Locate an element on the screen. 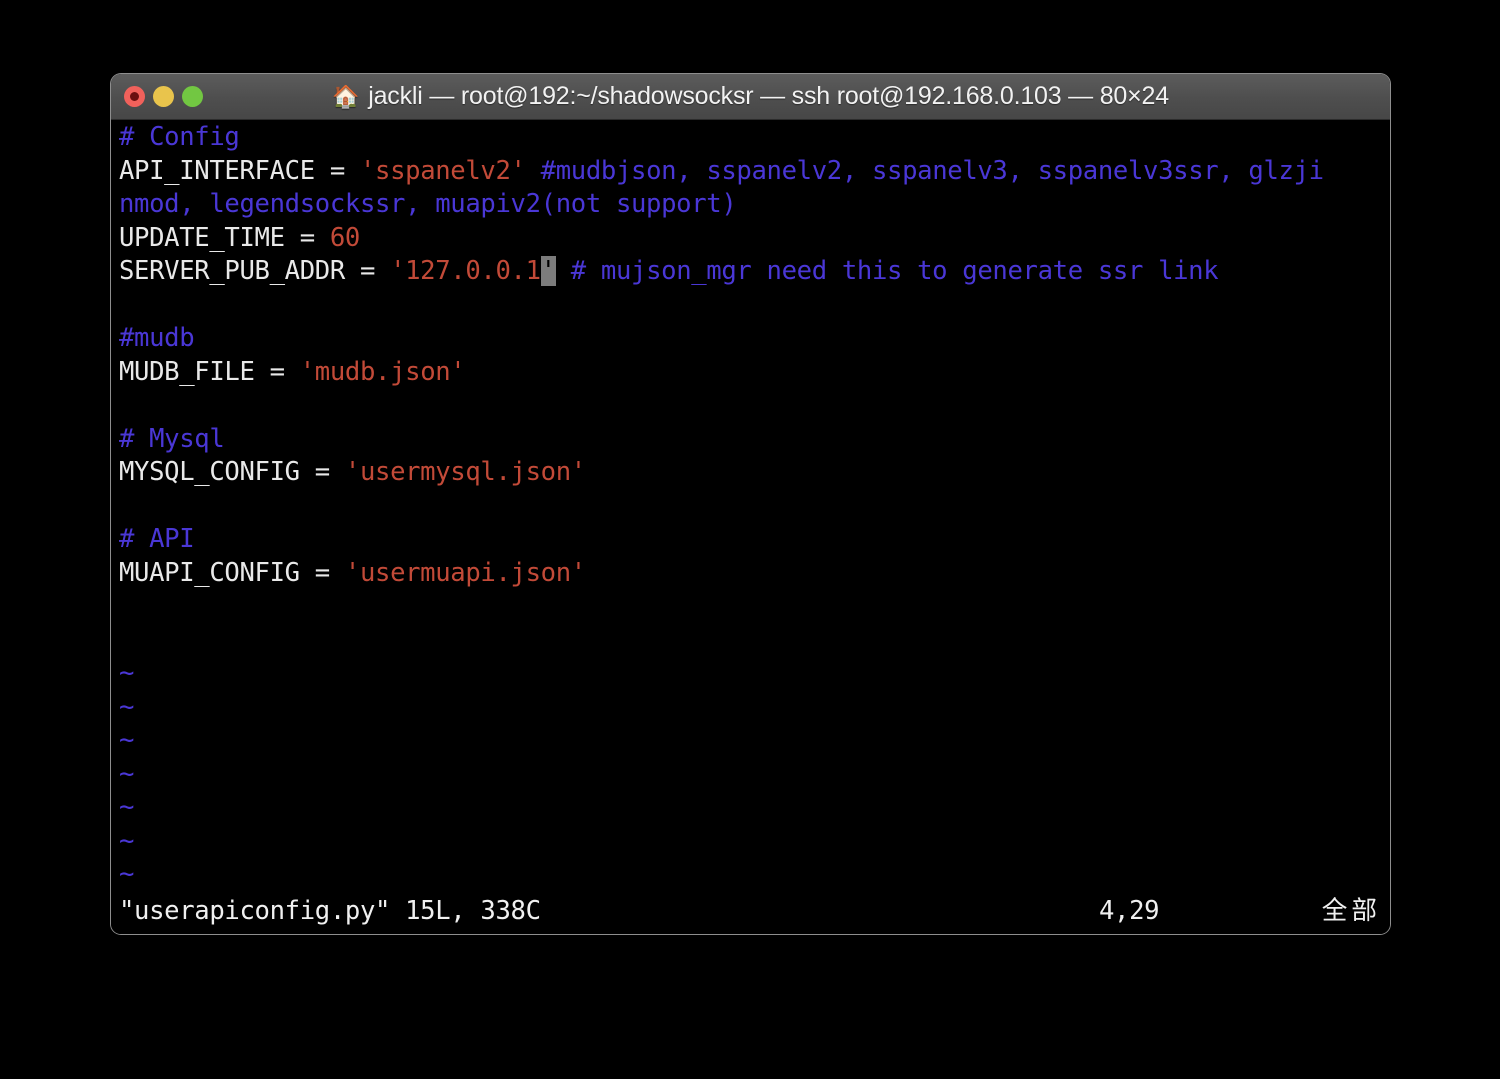 The height and width of the screenshot is (1079, 1500). editor-text: 60 is located at coordinates (344, 237).